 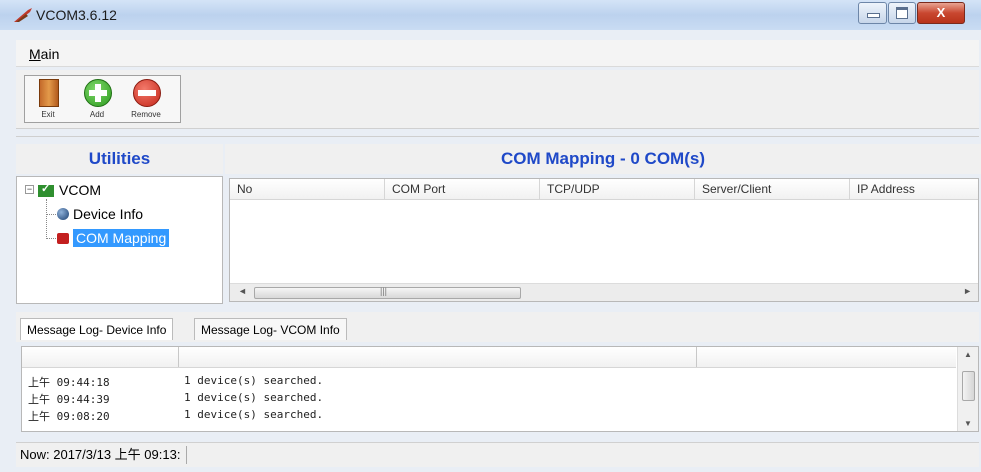 What do you see at coordinates (69, 399) in the screenshot?
I see `log-time: 上午 09:44:39` at bounding box center [69, 399].